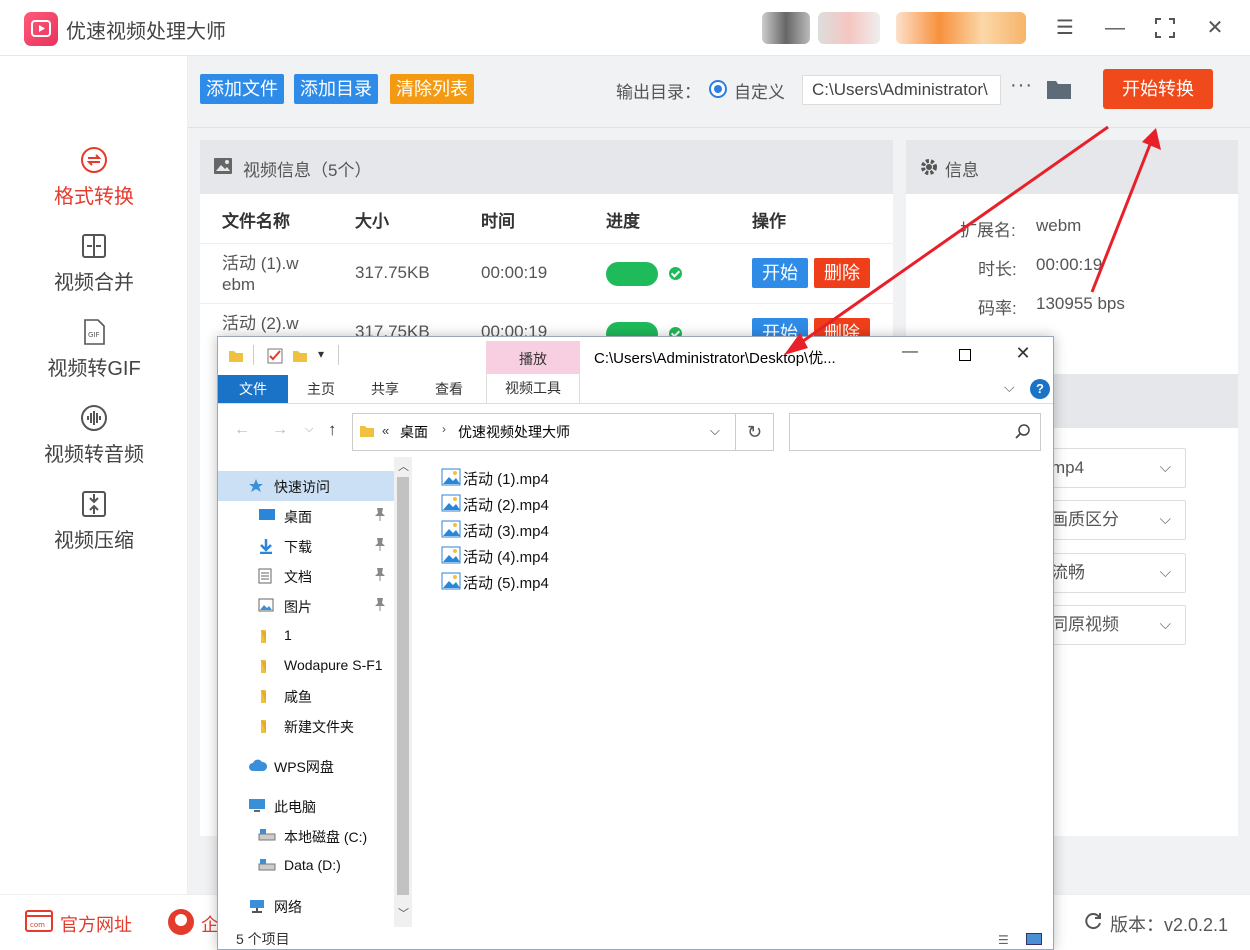 Image resolution: width=1250 pixels, height=950 pixels. I want to click on custom-radio, so click(718, 89).